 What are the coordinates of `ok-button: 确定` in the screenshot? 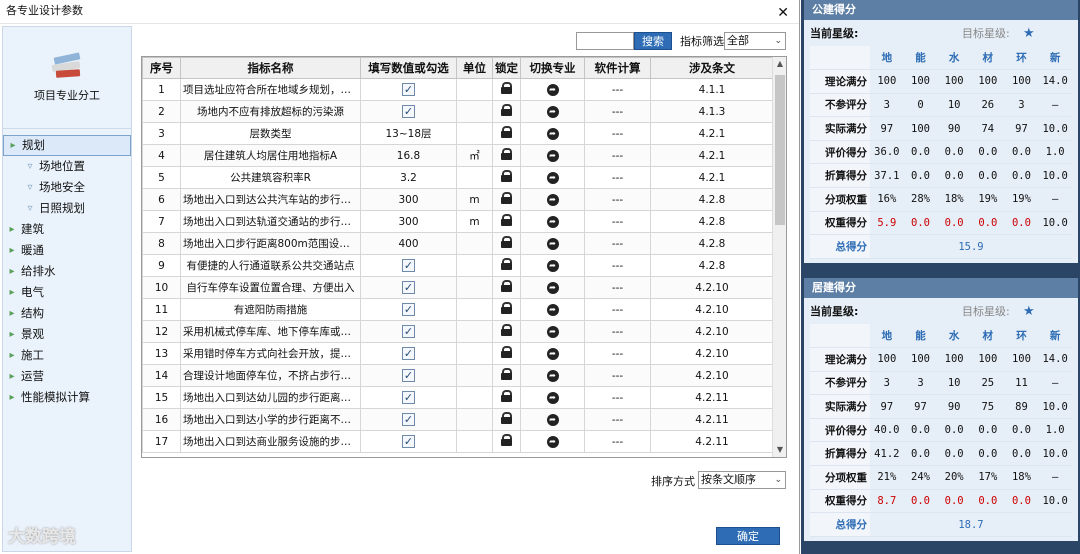 It's located at (748, 536).